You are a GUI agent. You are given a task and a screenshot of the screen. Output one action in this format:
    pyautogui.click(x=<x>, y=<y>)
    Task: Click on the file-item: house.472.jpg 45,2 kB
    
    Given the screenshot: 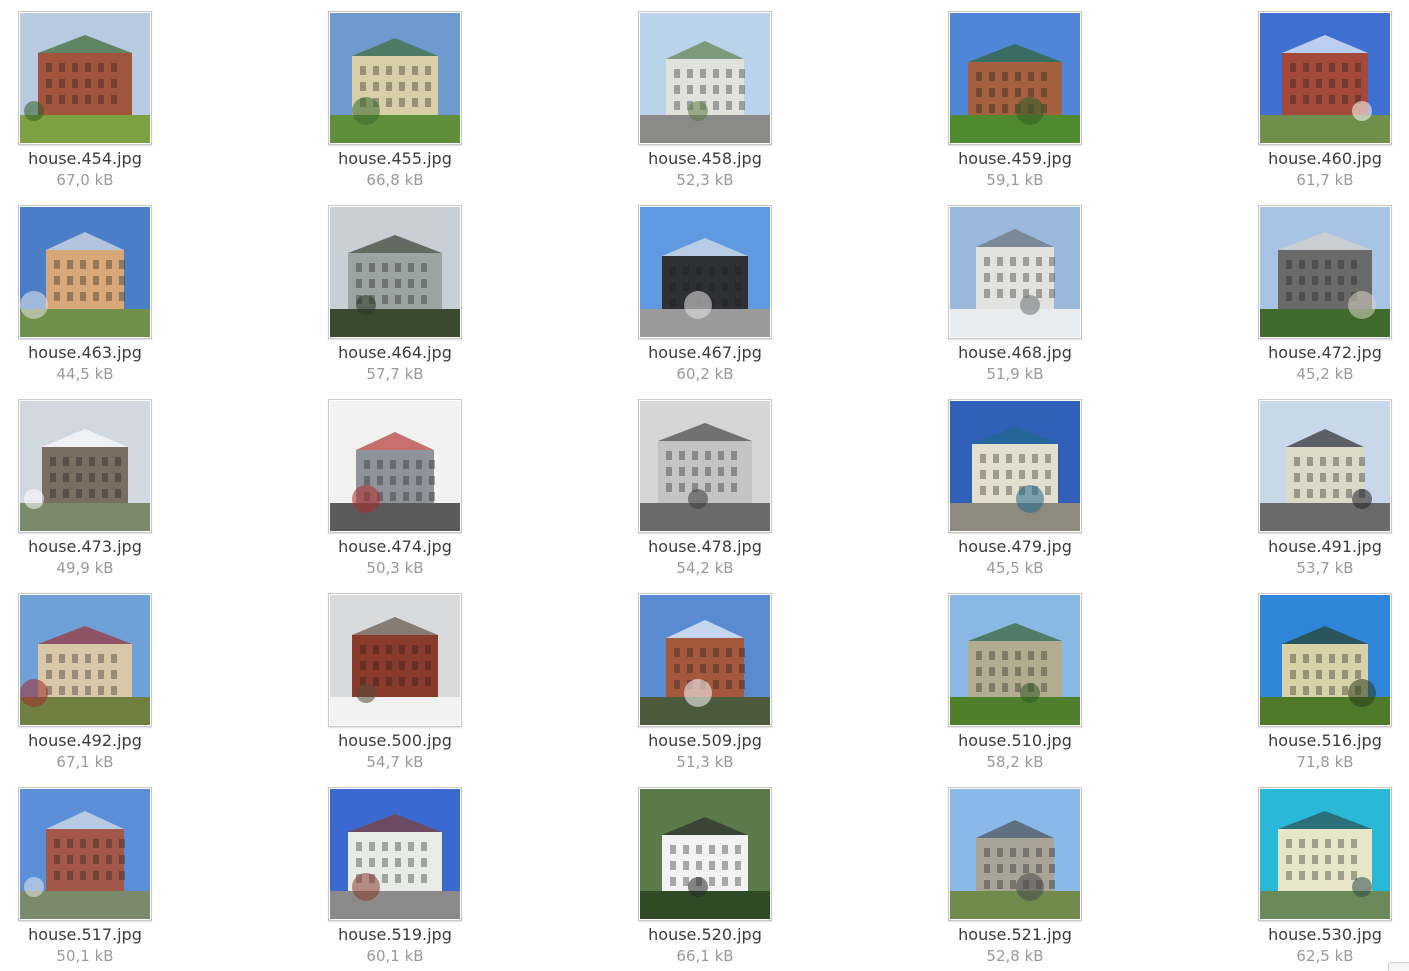 What is the action you would take?
    pyautogui.click(x=1324, y=289)
    